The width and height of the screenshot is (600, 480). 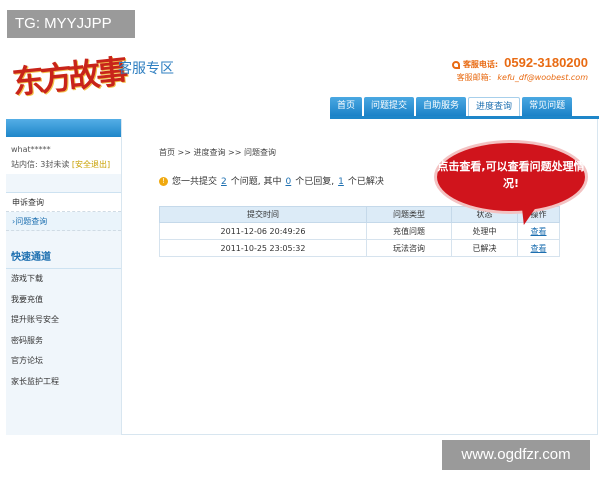 What do you see at coordinates (63, 202) in the screenshot?
I see `sidebar-item-appeal-query: 申诉查询` at bounding box center [63, 202].